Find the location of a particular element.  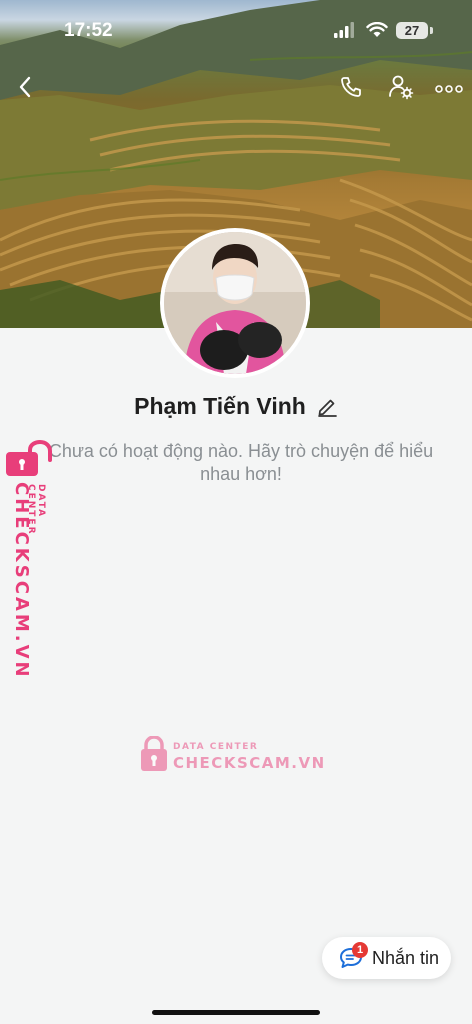

avatar-photo is located at coordinates (235, 303).